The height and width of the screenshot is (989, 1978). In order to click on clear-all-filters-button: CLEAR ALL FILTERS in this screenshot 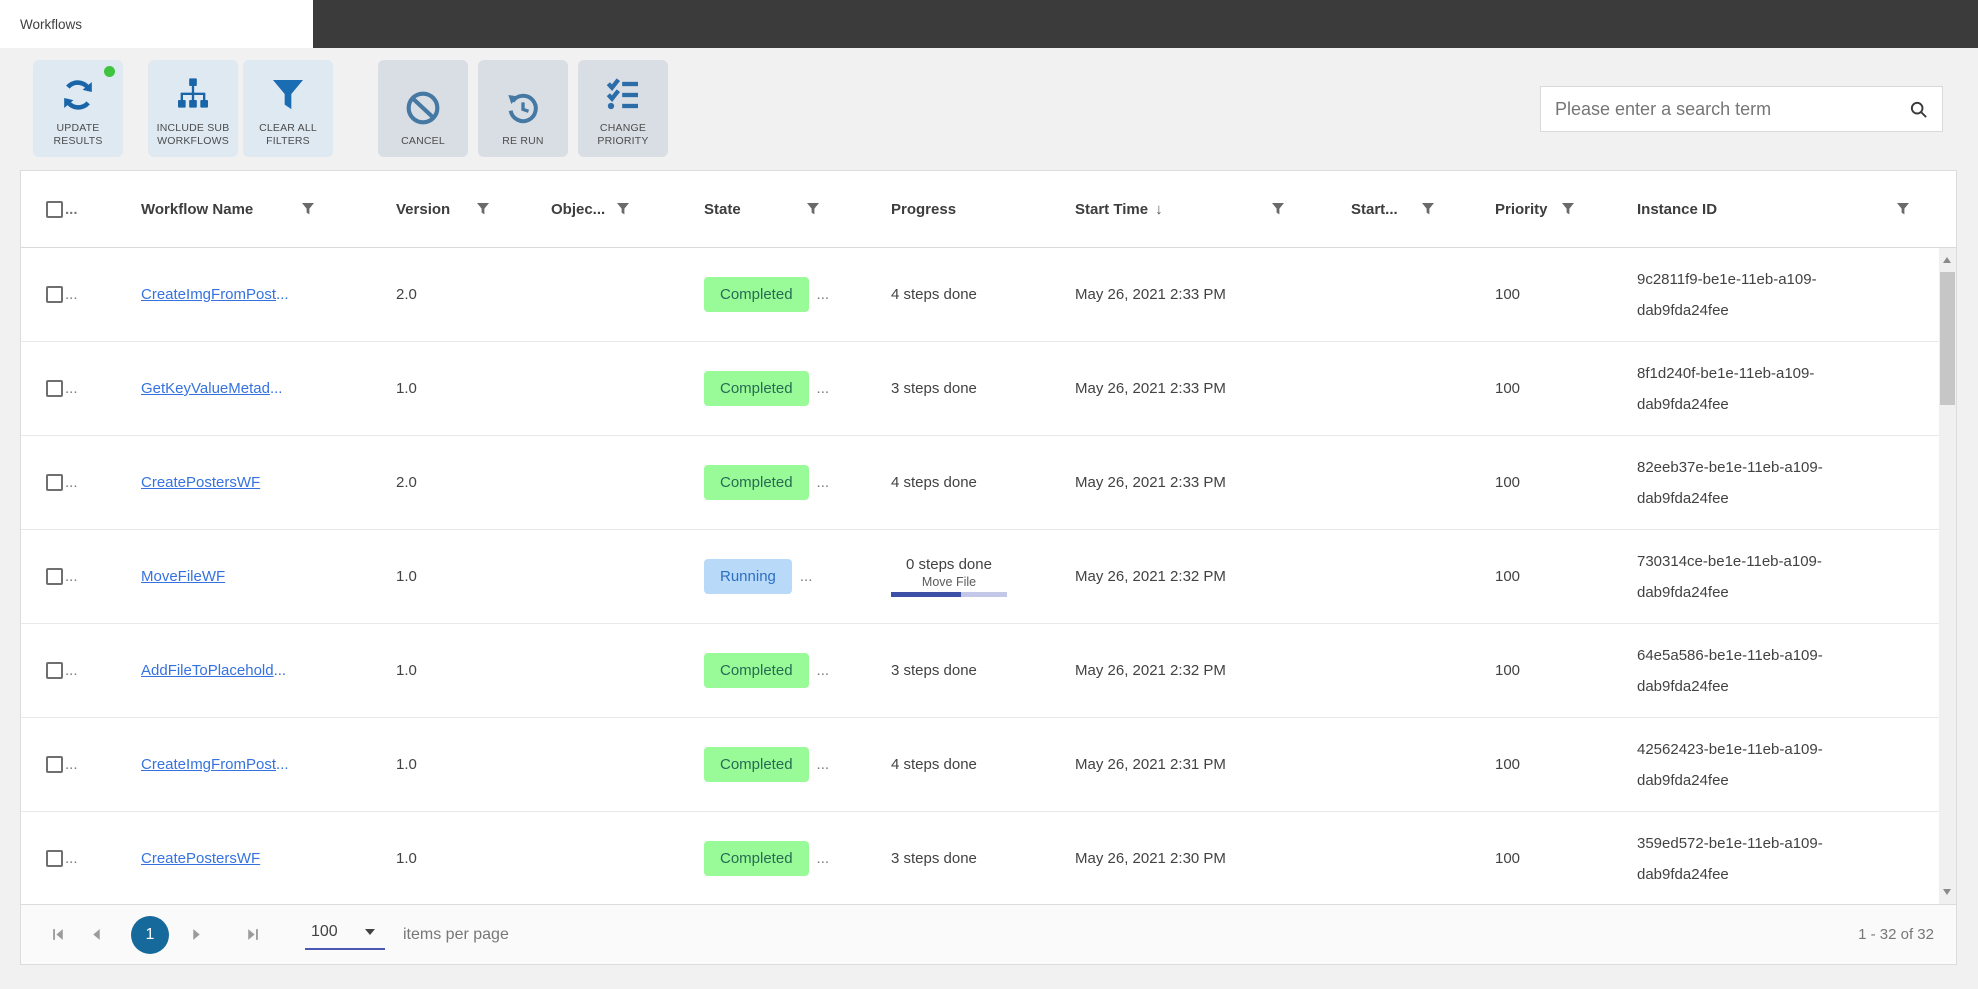, I will do `click(288, 108)`.